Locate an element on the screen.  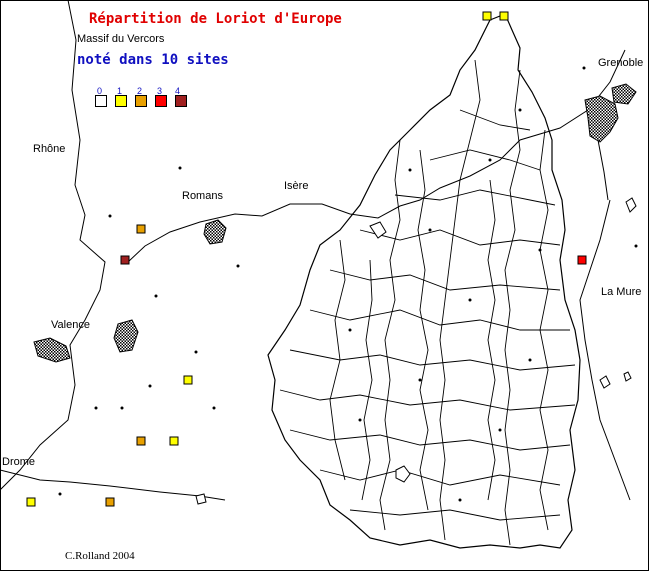
place-valence: Valence is located at coordinates (70, 325).